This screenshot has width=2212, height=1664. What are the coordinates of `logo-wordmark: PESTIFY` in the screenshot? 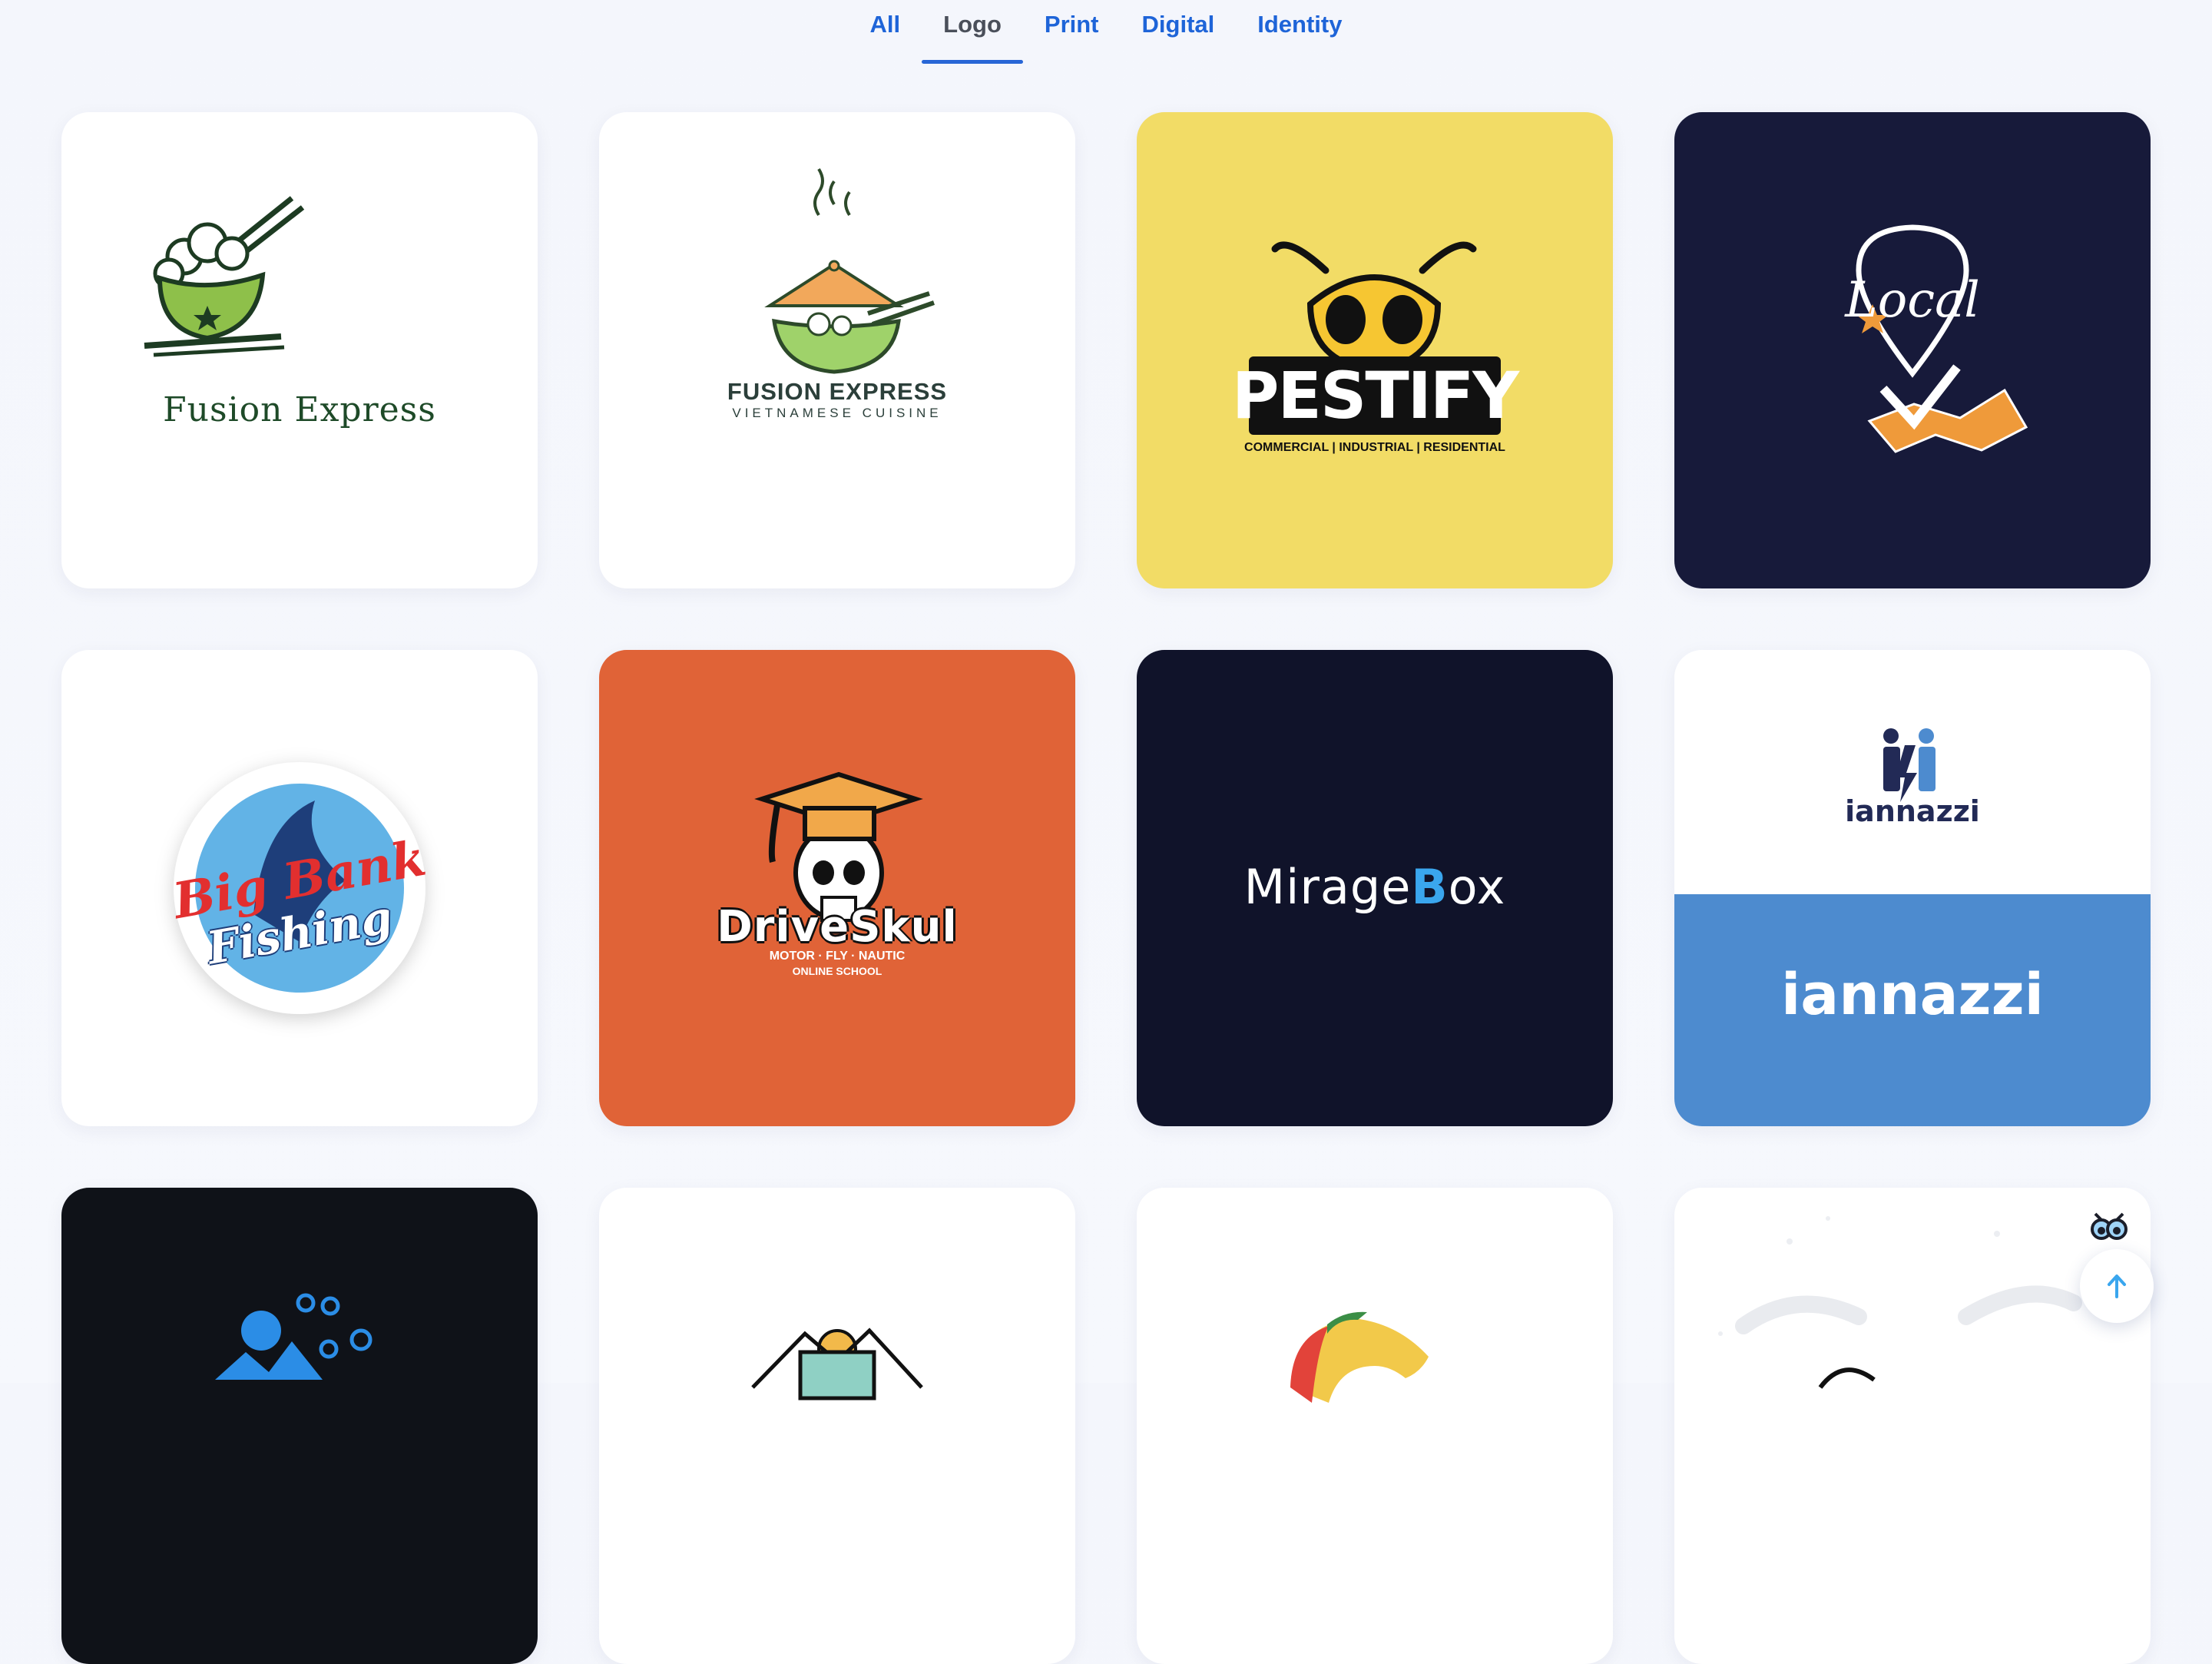 It's located at (1375, 395).